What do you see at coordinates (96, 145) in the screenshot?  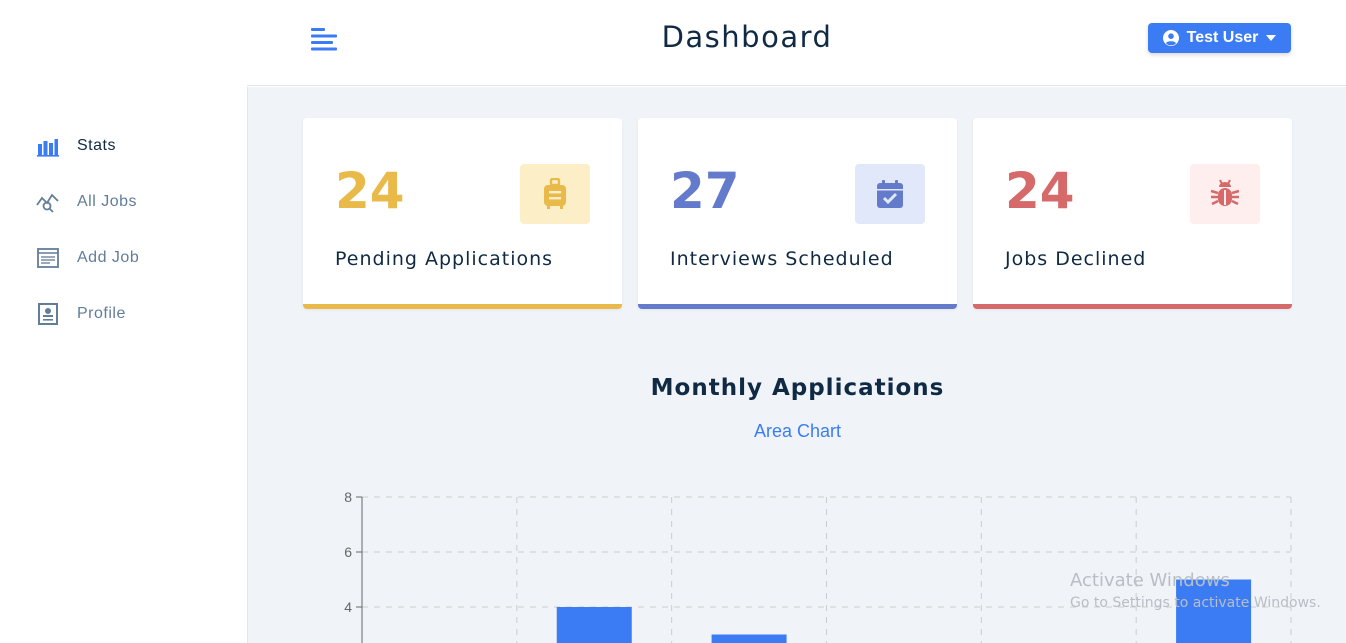 I see `sidebar-item-label: Stats` at bounding box center [96, 145].